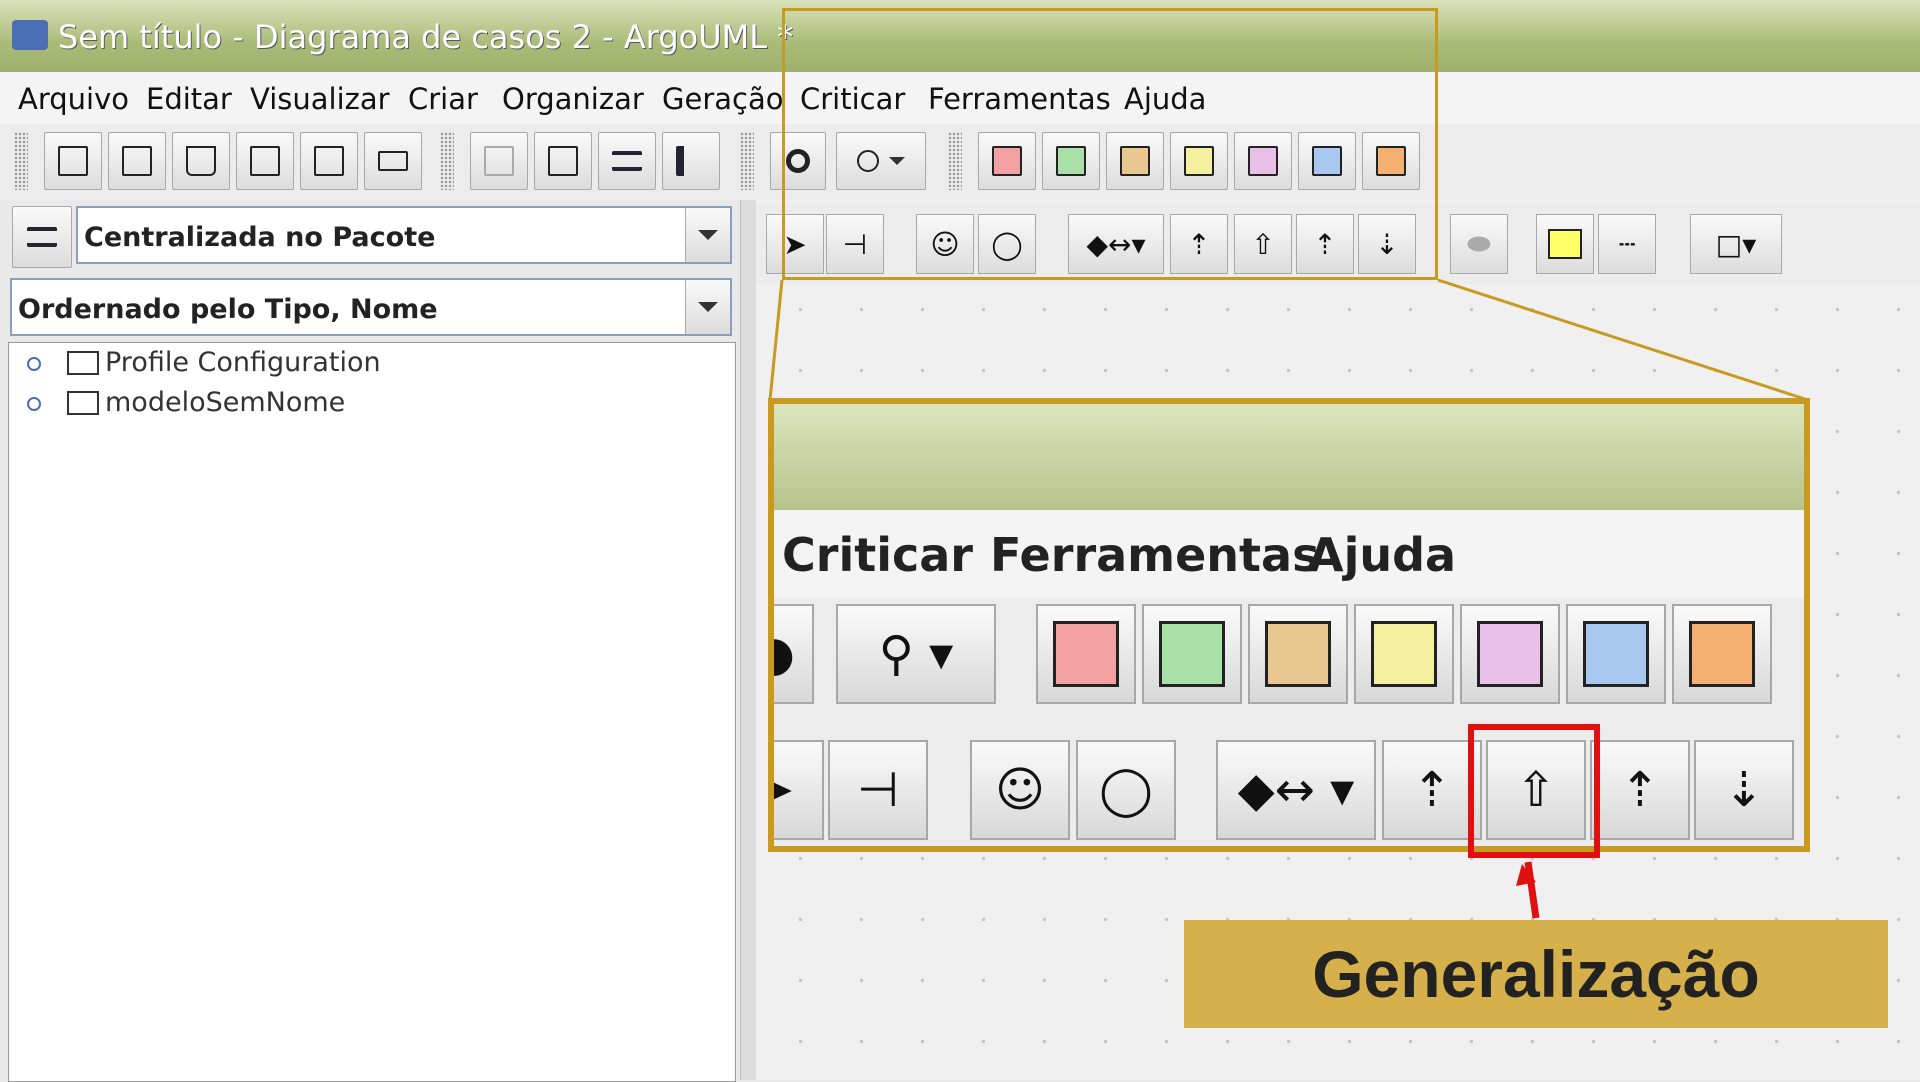  What do you see at coordinates (799, 790) in the screenshot?
I see `zoom-select-icon: ➤` at bounding box center [799, 790].